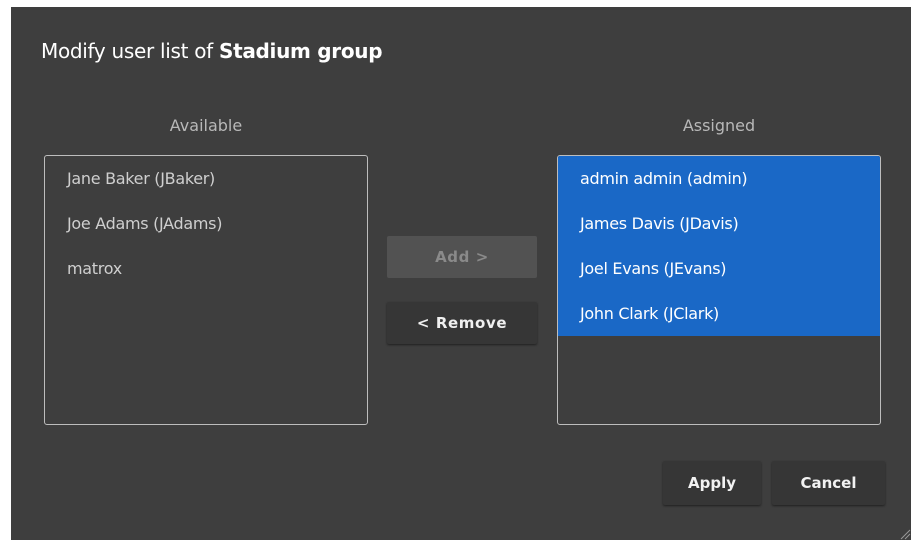 The image size is (911, 540). I want to click on title-group-name: Stadium group, so click(300, 51).